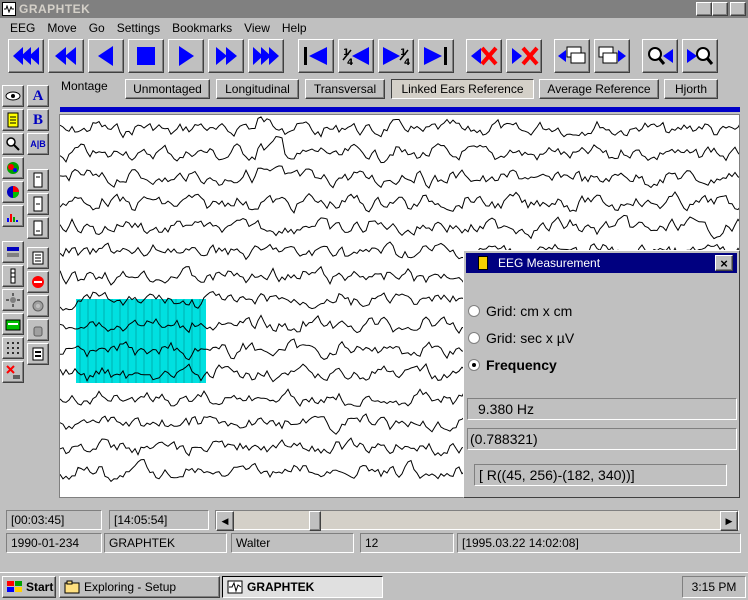 This screenshot has width=748, height=600. I want to click on maximize-button: ▭, so click(720, 9).